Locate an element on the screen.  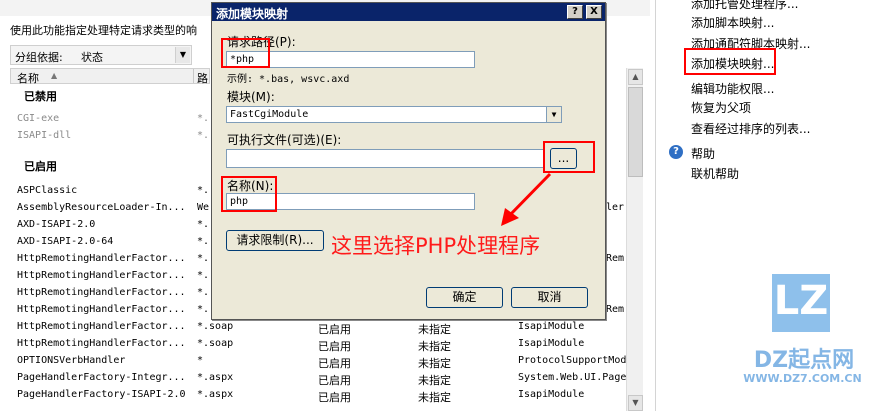
handler-name: CGI-exe is located at coordinates (38, 118).